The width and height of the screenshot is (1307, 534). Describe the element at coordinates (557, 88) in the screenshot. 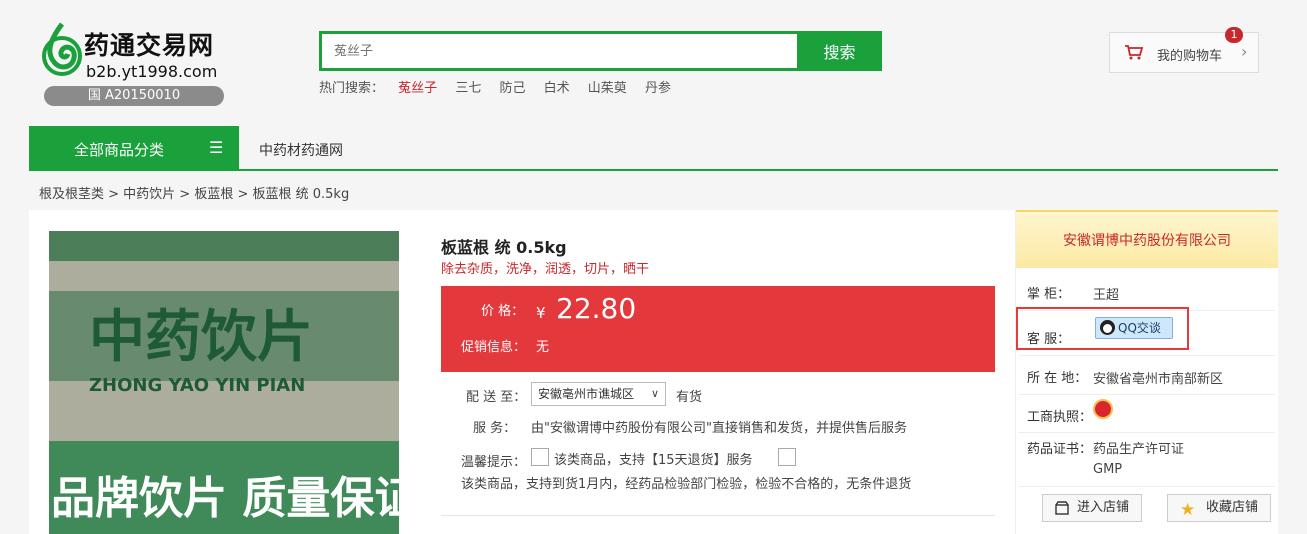

I see `hot-search-item: 白术` at that location.